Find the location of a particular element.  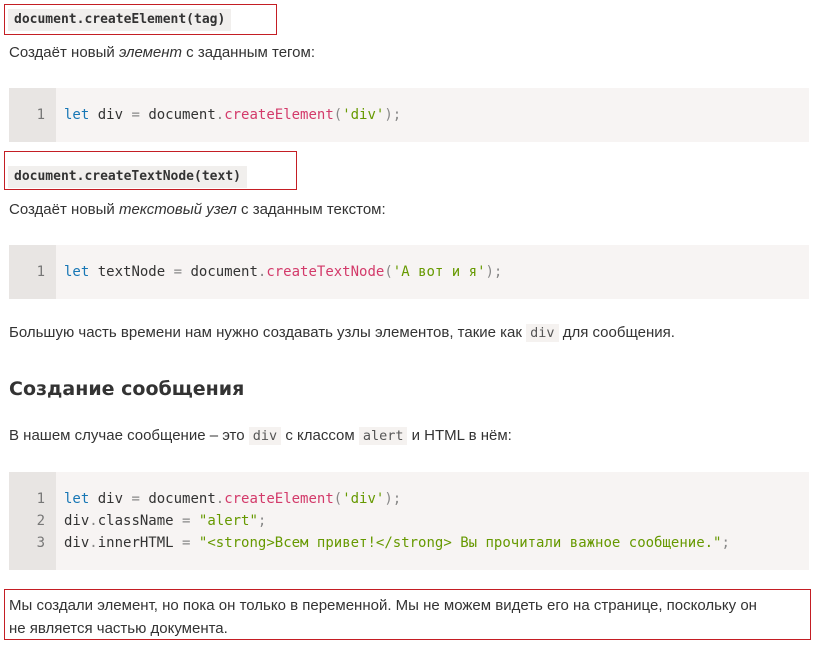

method-chip-create-text-node: document.createTextNode(text) is located at coordinates (127, 177).